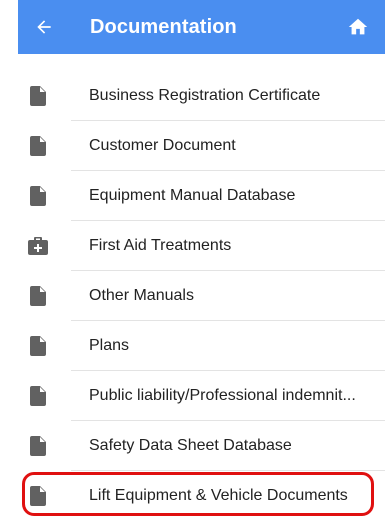 The height and width of the screenshot is (522, 385). I want to click on list-item-label: First Aid Treatments, so click(160, 245).